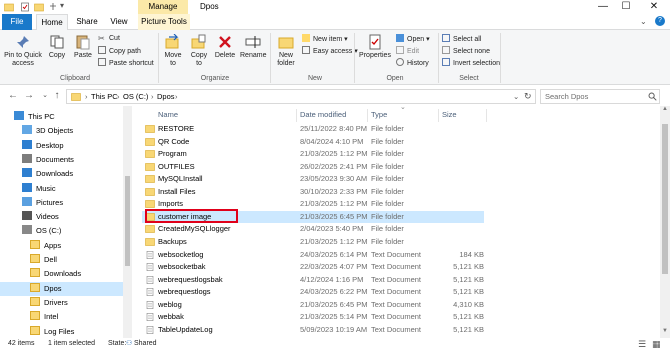 This screenshot has width=670, height=350. What do you see at coordinates (665, 331) in the screenshot?
I see `scroll-down-icon: ▼` at bounding box center [665, 331].